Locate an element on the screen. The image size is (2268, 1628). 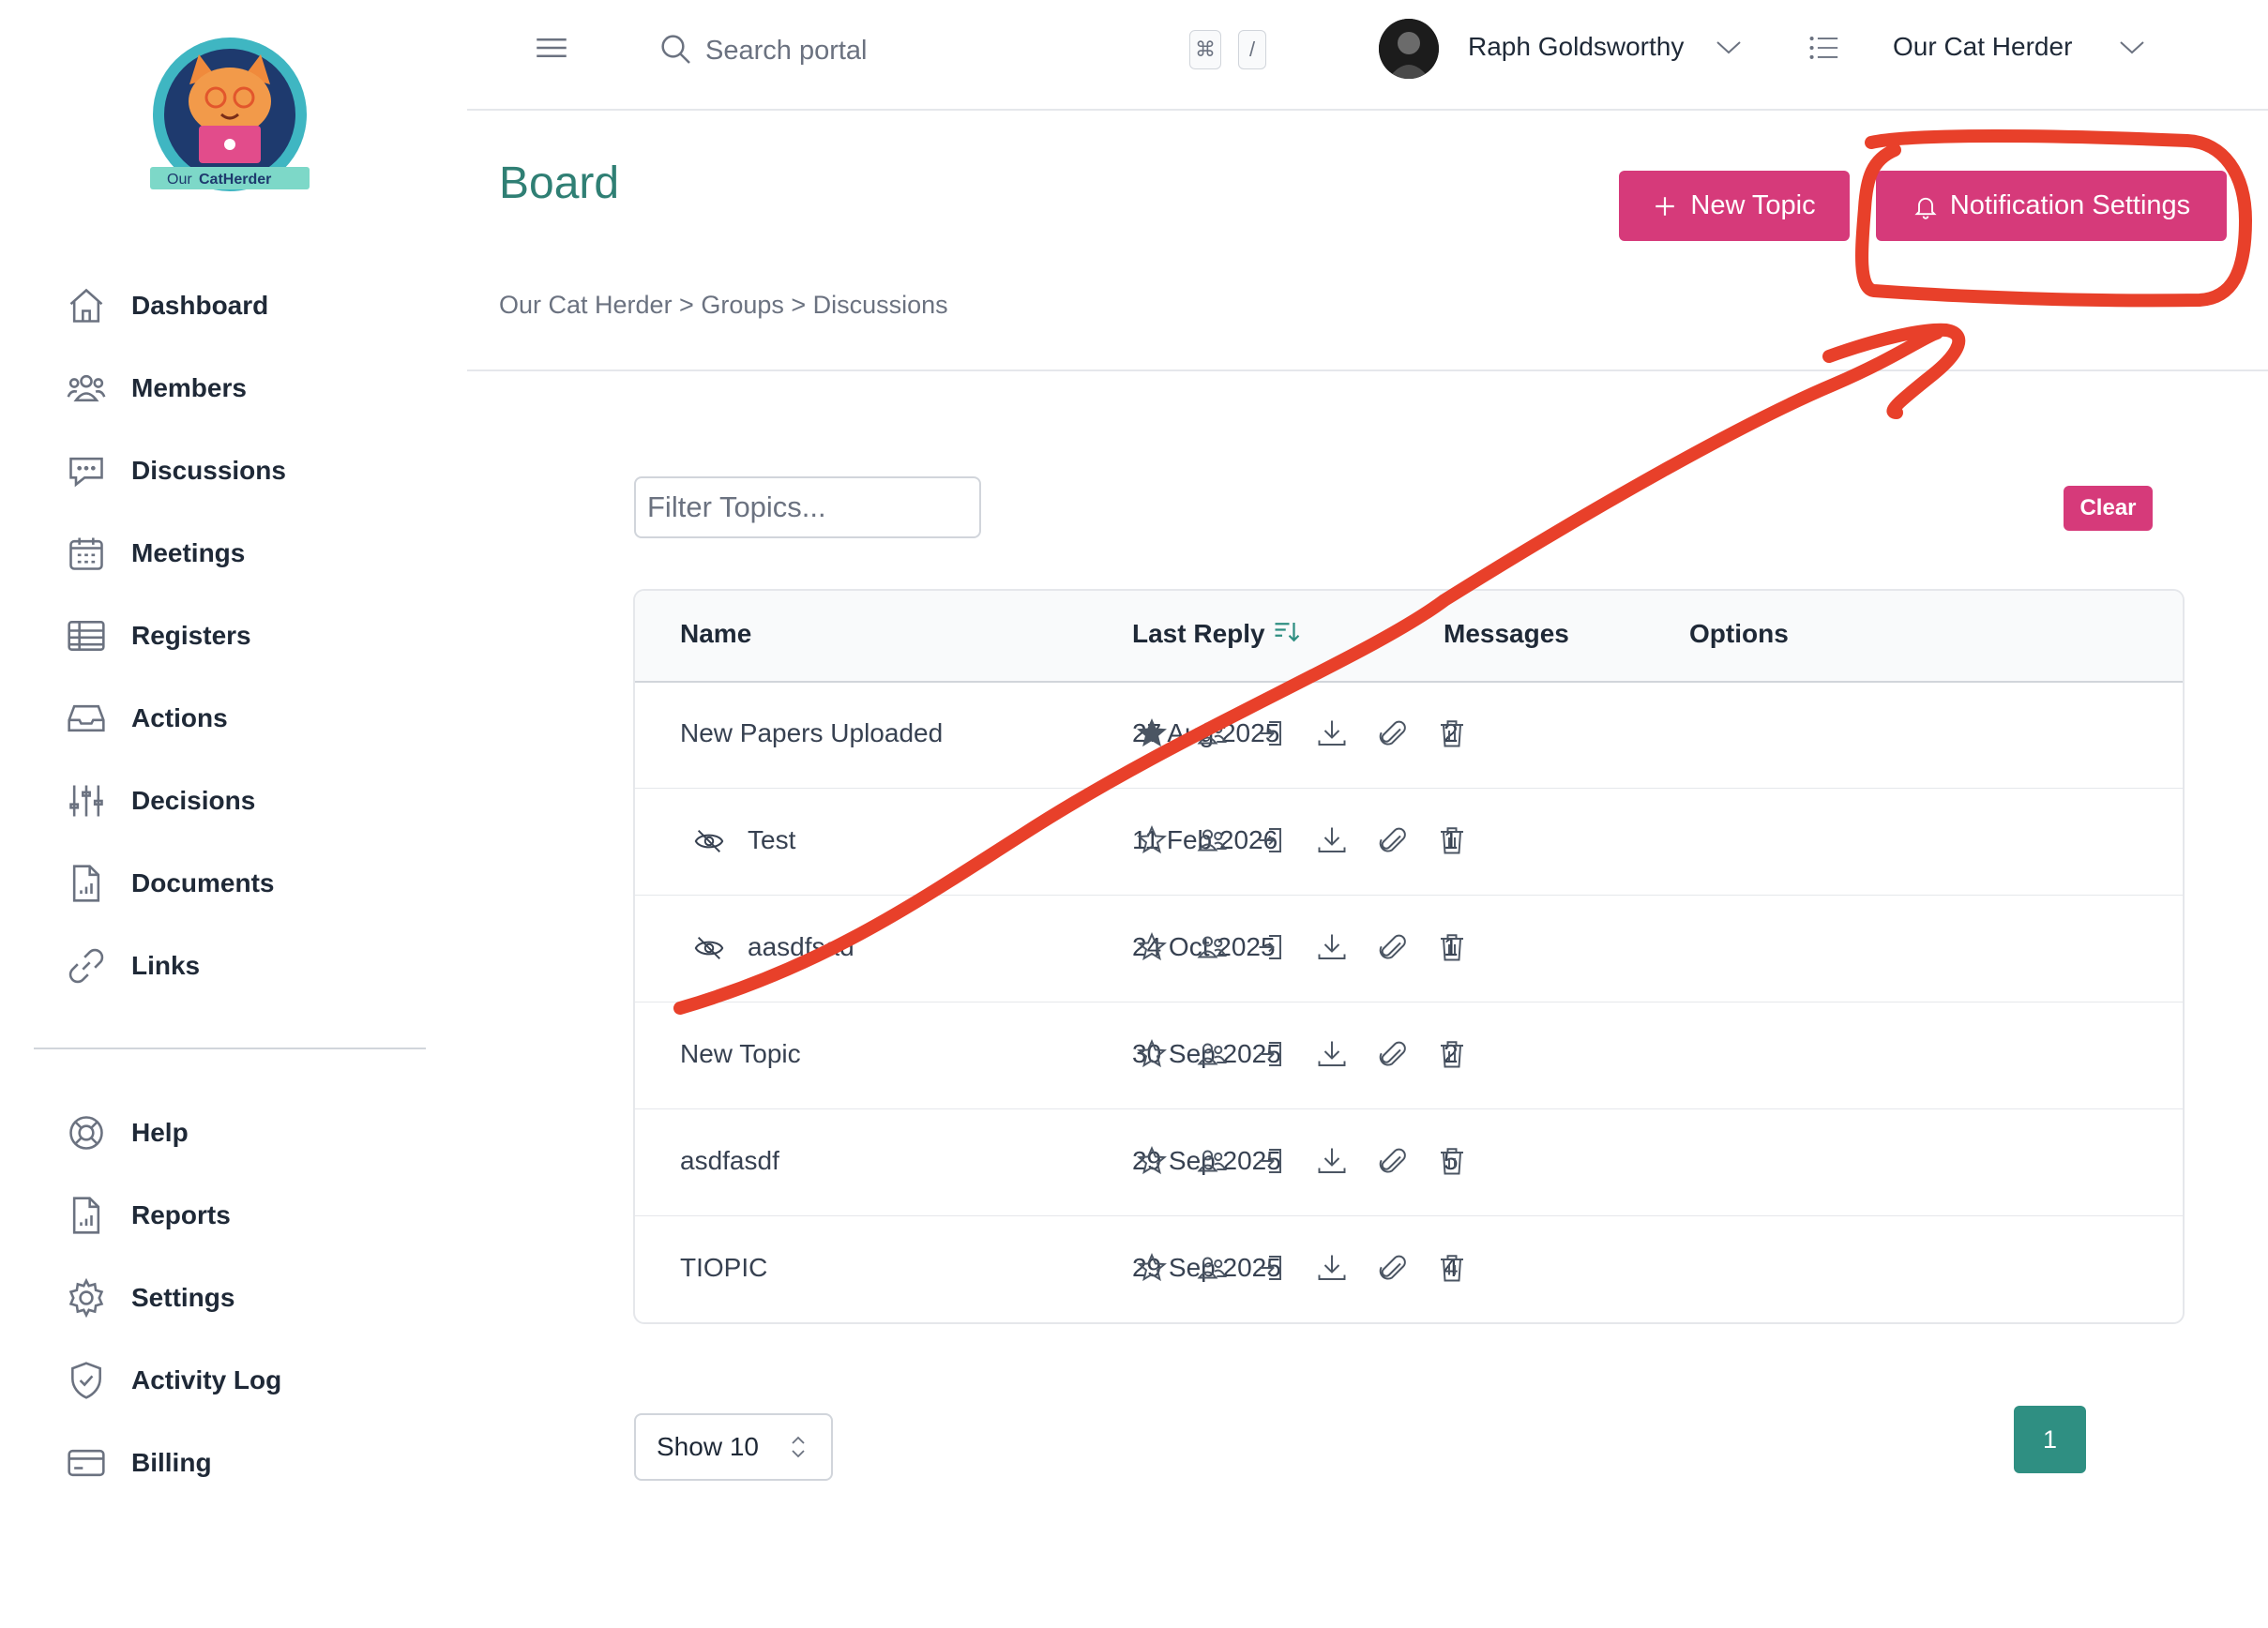
clear-button: Clear is located at coordinates (2108, 508).